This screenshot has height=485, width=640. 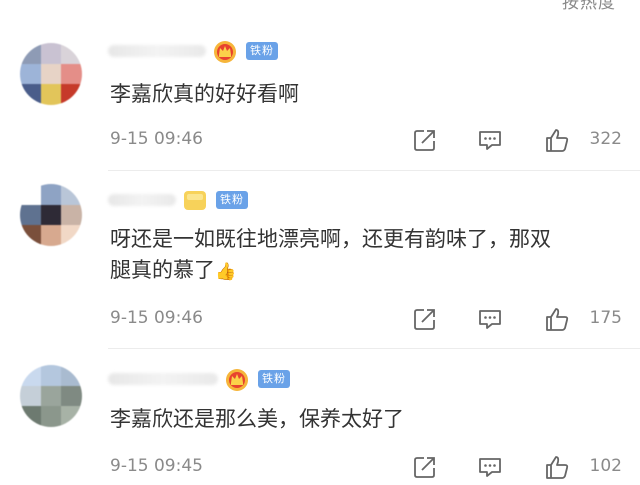 I want to click on comment-text: 呀还是一如既往地漂亮啊，还更有韵味了，那双 腿真的慕了👍, so click(x=360, y=256).